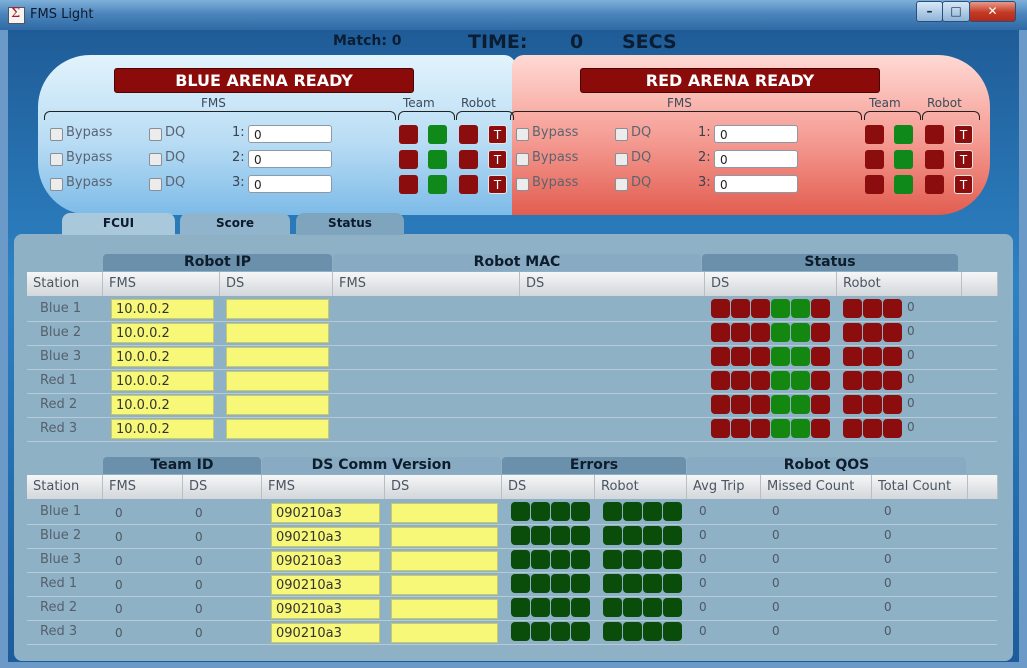  Describe the element at coordinates (350, 224) in the screenshot. I see `tab-status: Status` at that location.